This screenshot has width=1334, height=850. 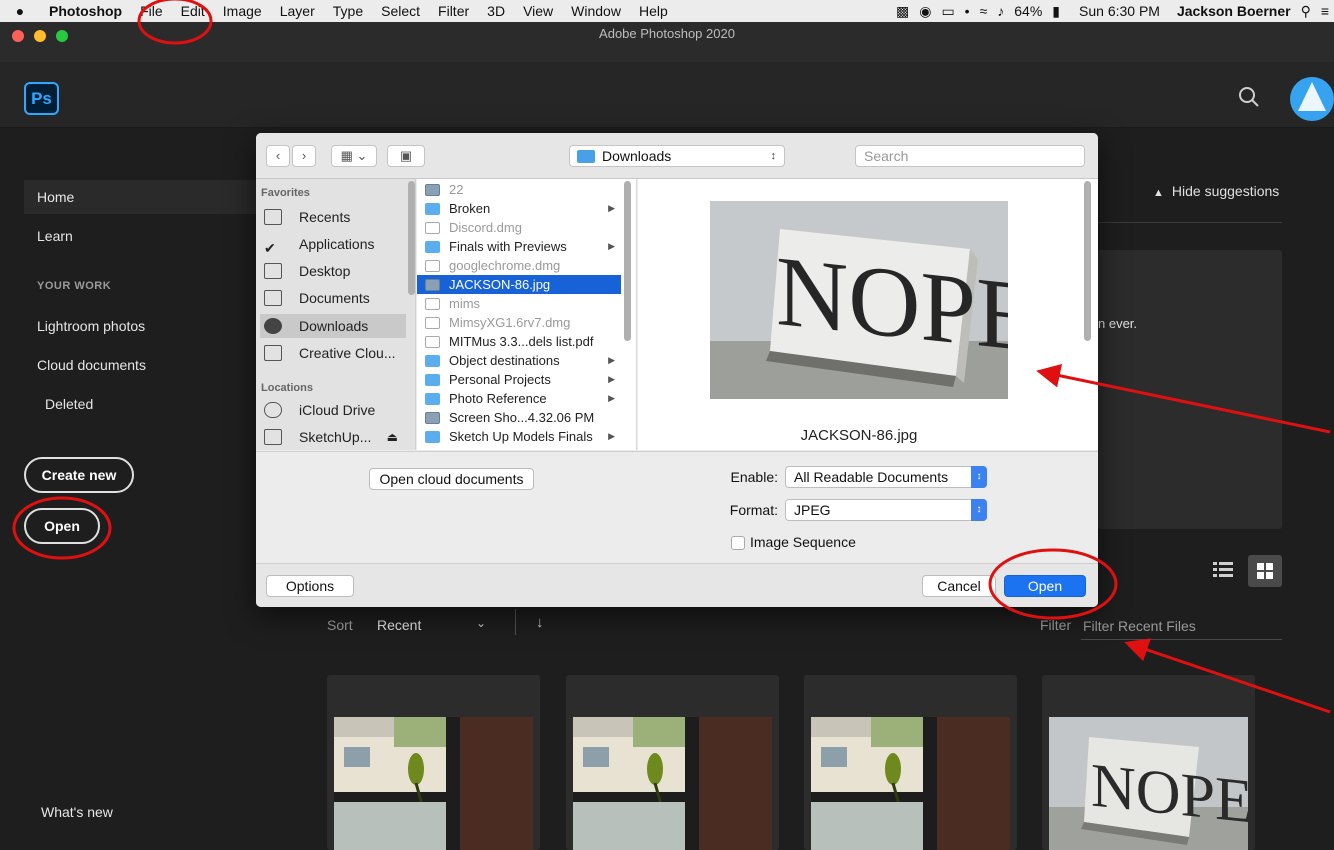 I want to click on file-list-item: 22, so click(x=519, y=189).